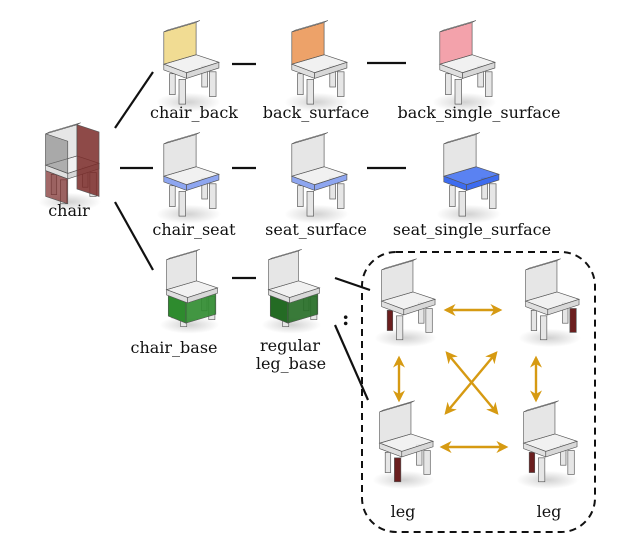  What do you see at coordinates (189, 291) in the screenshot?
I see `chair-icon-chair-base` at bounding box center [189, 291].